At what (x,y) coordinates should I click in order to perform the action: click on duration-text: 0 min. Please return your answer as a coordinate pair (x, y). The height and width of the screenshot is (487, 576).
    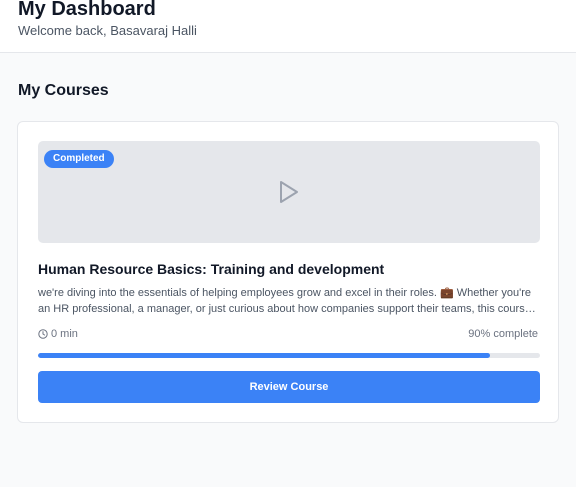
    Looking at the image, I should click on (64, 334).